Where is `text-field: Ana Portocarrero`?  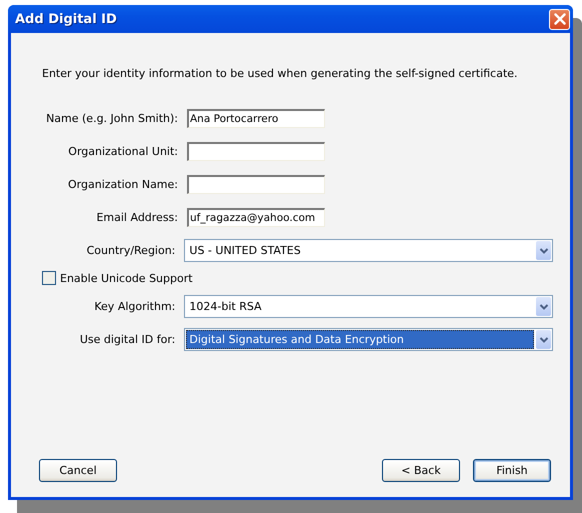 text-field: Ana Portocarrero is located at coordinates (256, 118).